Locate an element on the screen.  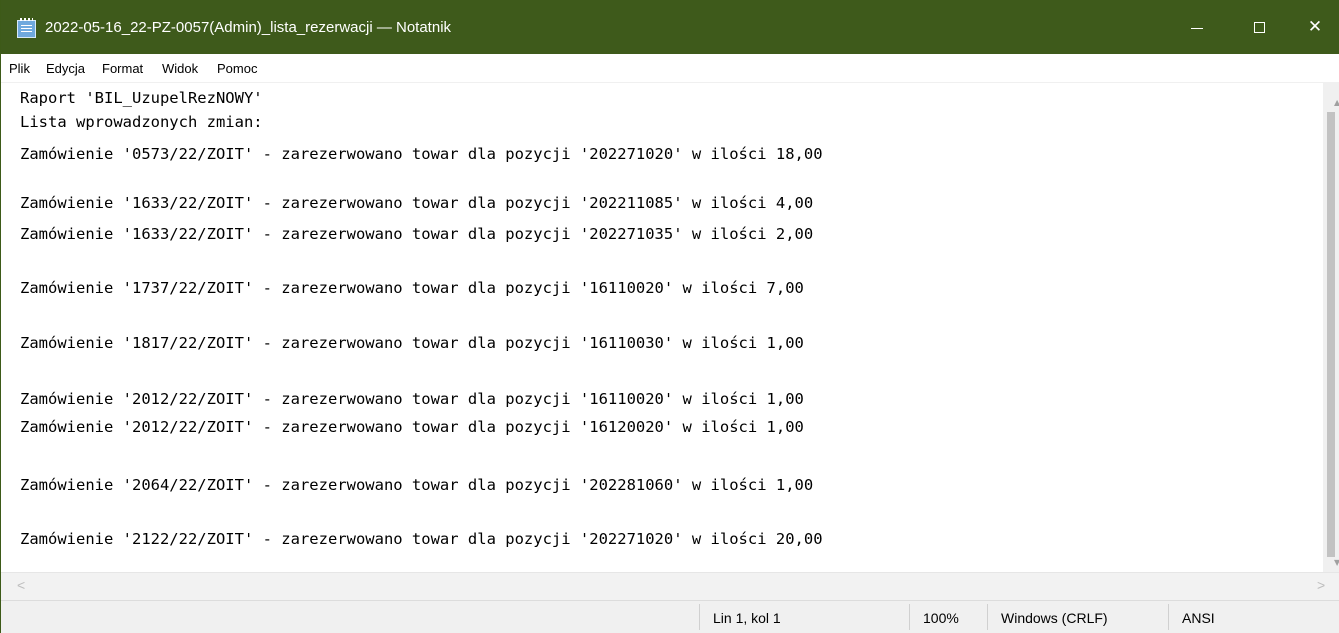
menu-item-edycja: Edycja is located at coordinates (65, 69).